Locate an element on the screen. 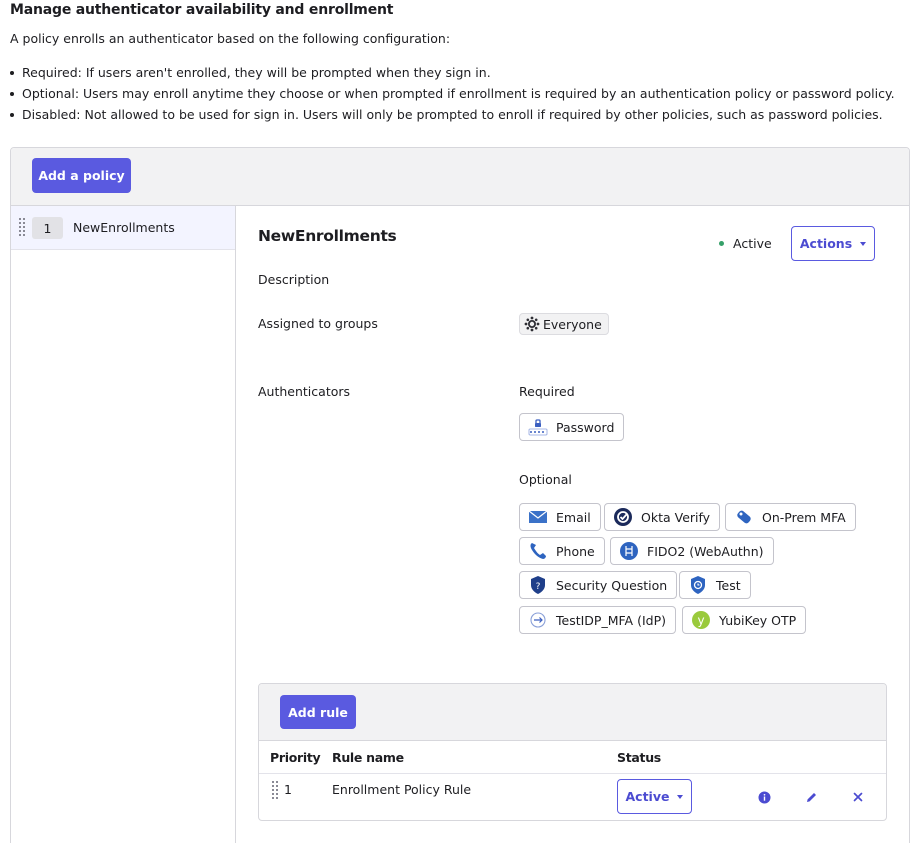 Image resolution: width=922 pixels, height=843 pixels. assigned-groups-label: Assigned to groups is located at coordinates (318, 323).